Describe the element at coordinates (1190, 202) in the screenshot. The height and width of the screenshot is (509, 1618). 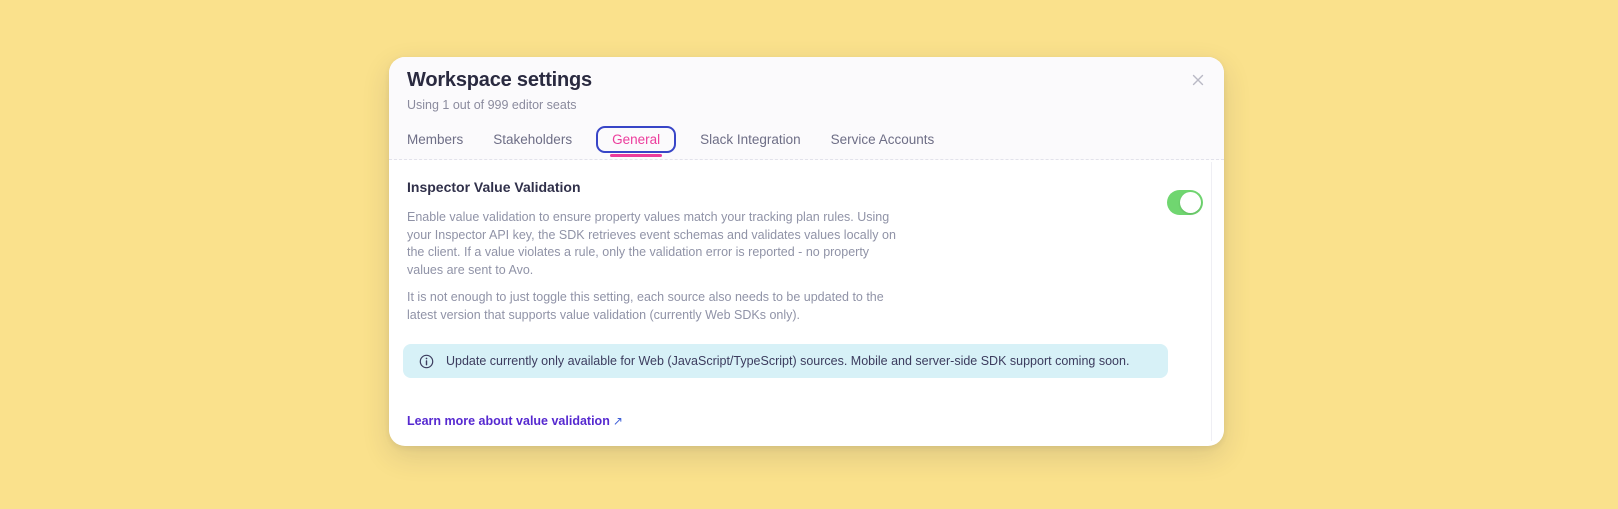
I see `toggle-knob` at that location.